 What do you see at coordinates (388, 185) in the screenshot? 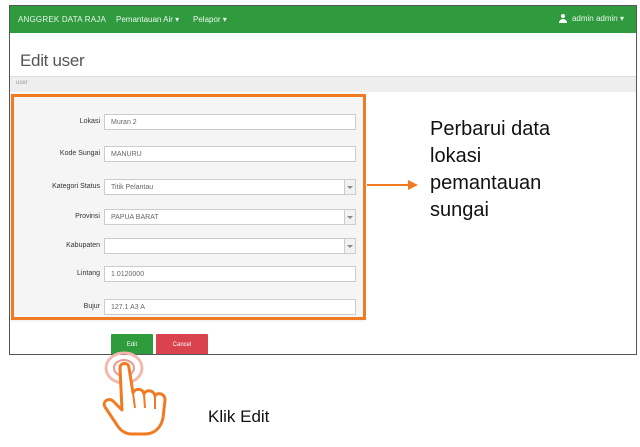
I see `arrow-right-icon` at bounding box center [388, 185].